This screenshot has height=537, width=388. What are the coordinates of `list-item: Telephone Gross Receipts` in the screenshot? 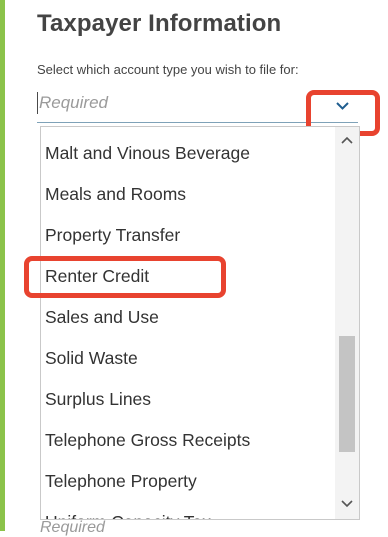 It's located at (186, 440).